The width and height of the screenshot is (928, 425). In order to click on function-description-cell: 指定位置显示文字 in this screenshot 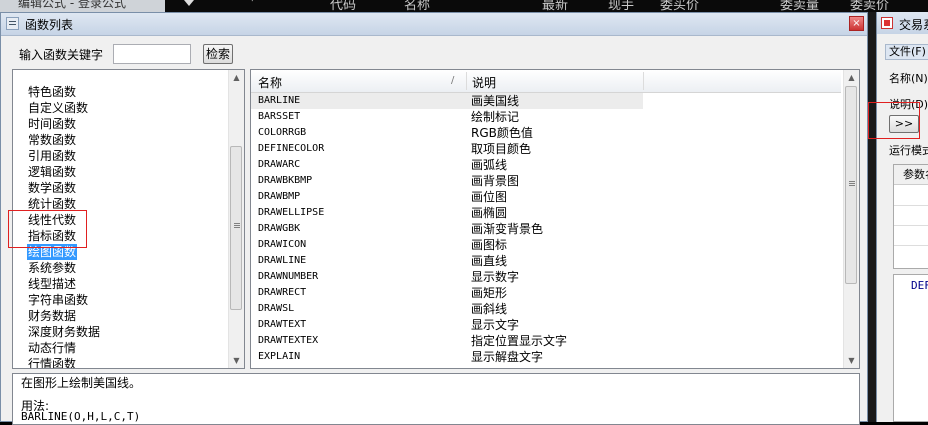, I will do `click(519, 341)`.